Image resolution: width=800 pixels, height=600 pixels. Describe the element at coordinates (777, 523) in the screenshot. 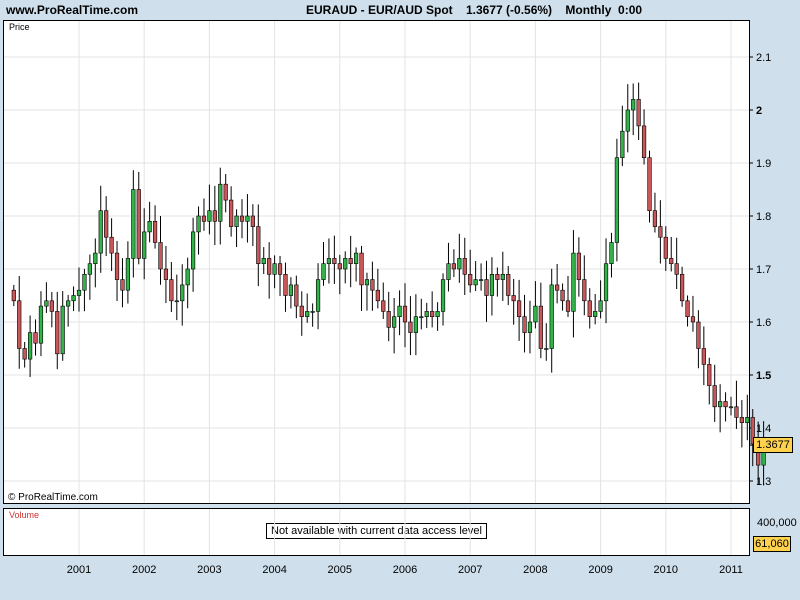

I see `volume-axis-label: 400,000` at that location.